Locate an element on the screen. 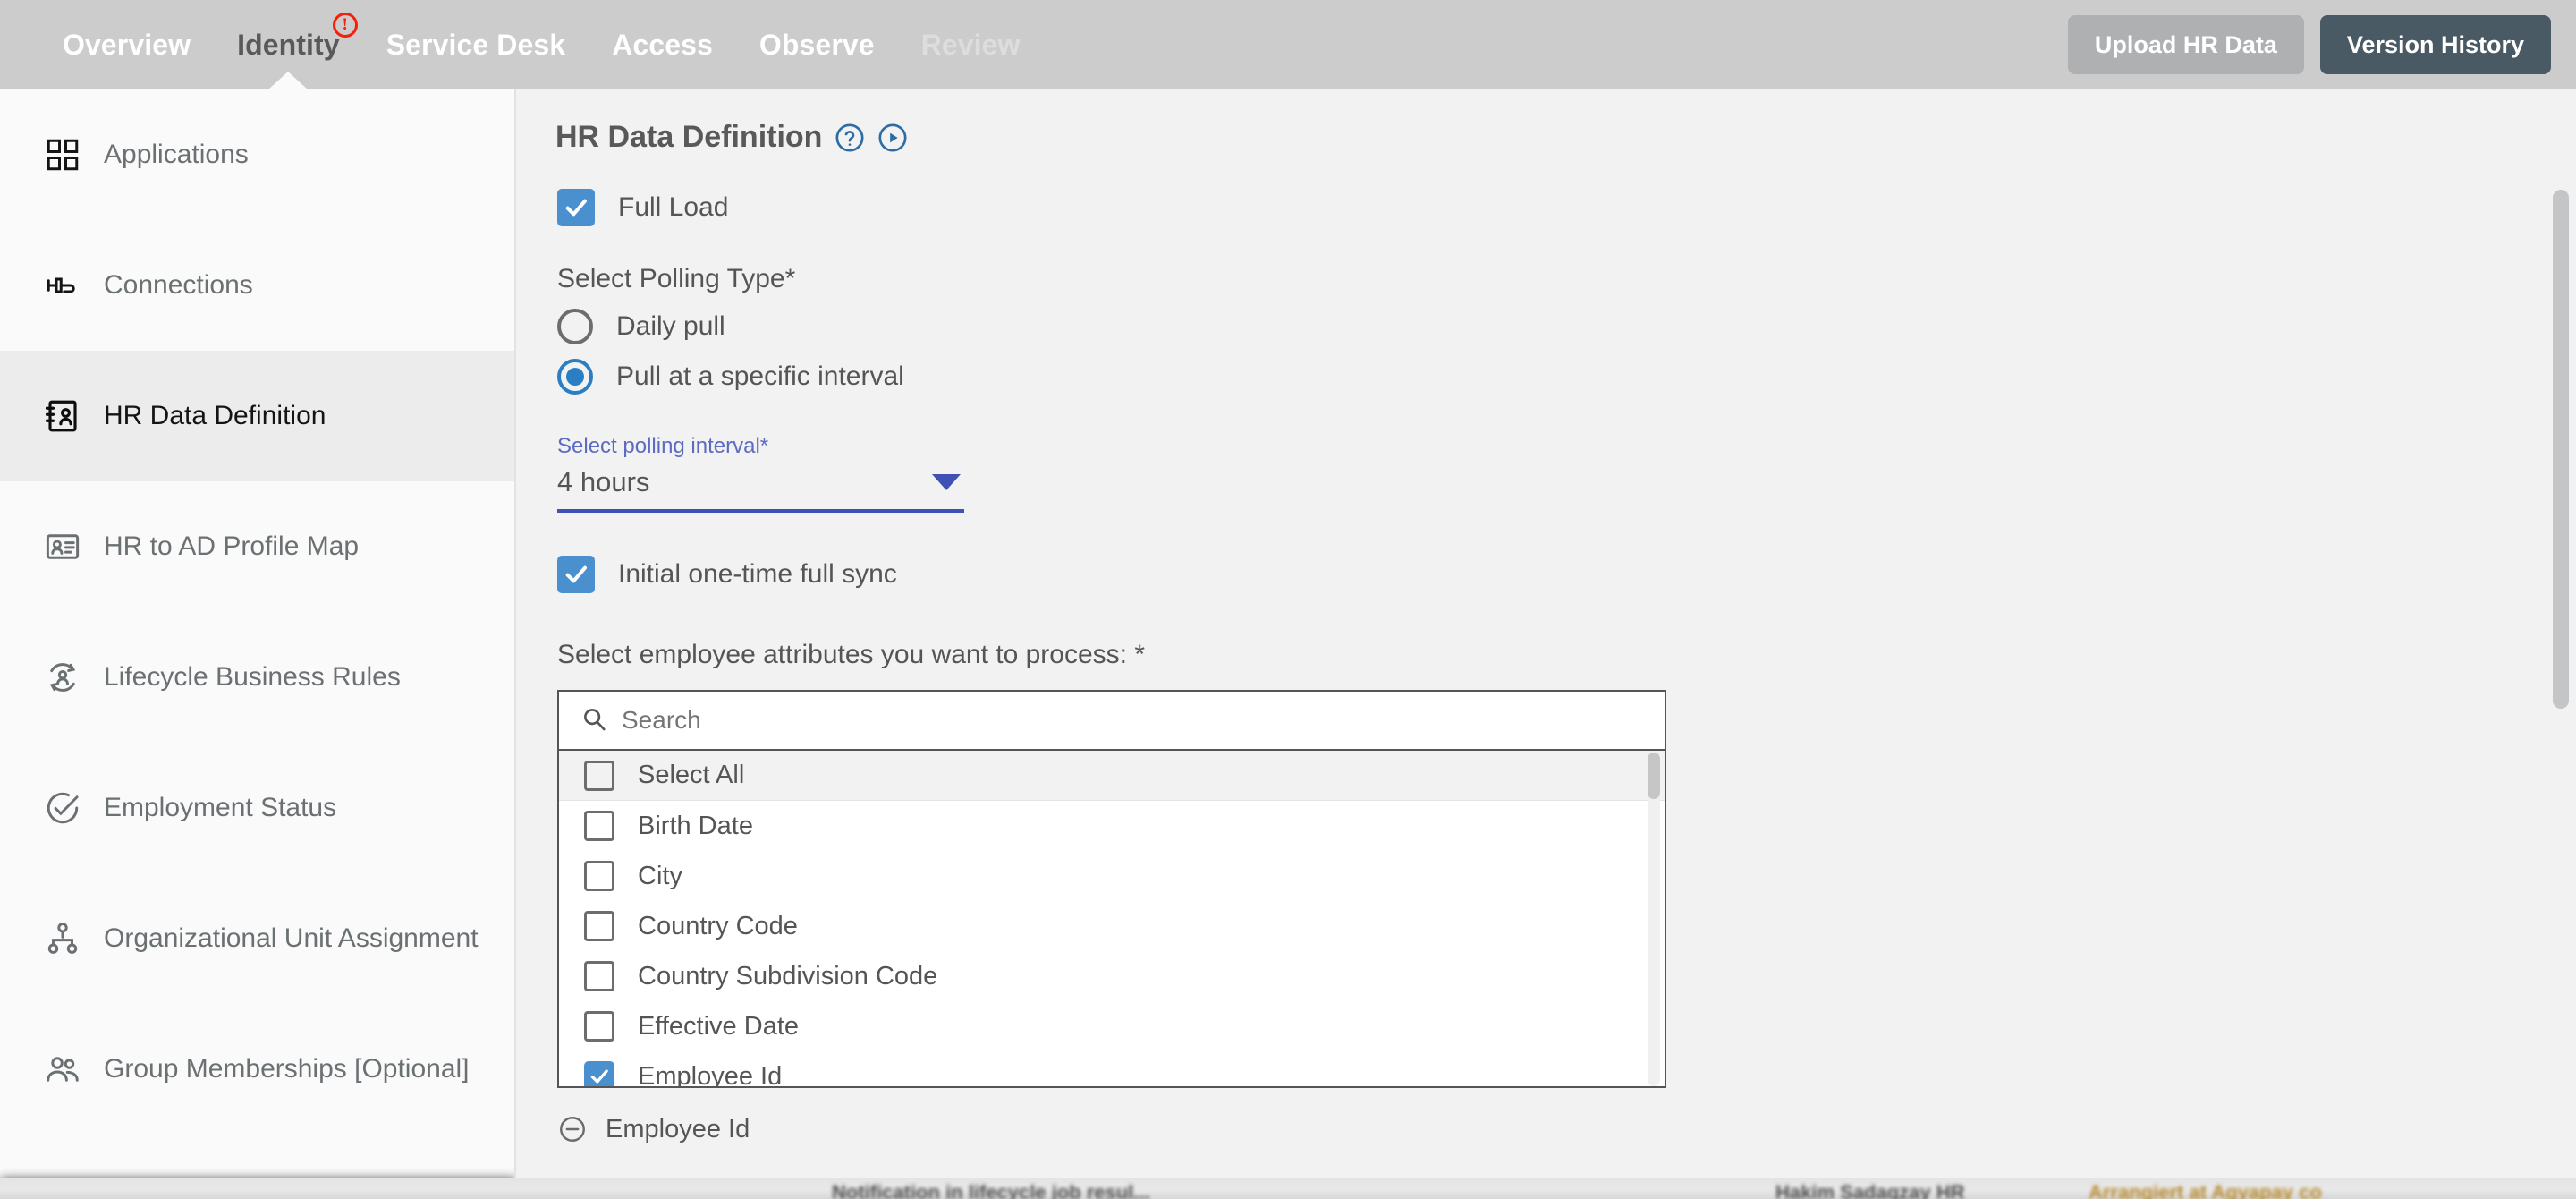 This screenshot has width=2576, height=1199. grid-icon is located at coordinates (62, 154).